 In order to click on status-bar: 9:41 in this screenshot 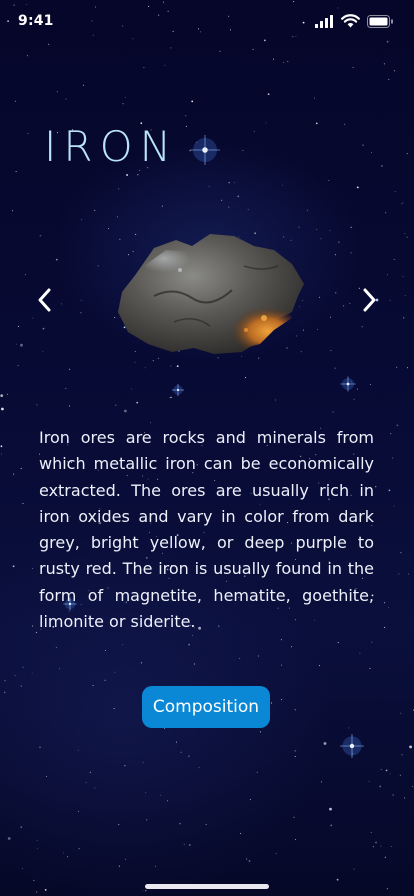, I will do `click(207, 22)`.